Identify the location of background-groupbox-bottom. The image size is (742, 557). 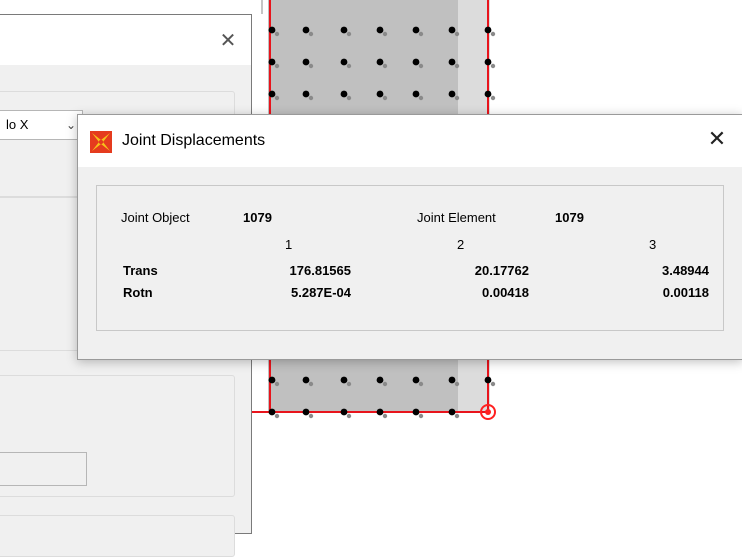
(117, 536).